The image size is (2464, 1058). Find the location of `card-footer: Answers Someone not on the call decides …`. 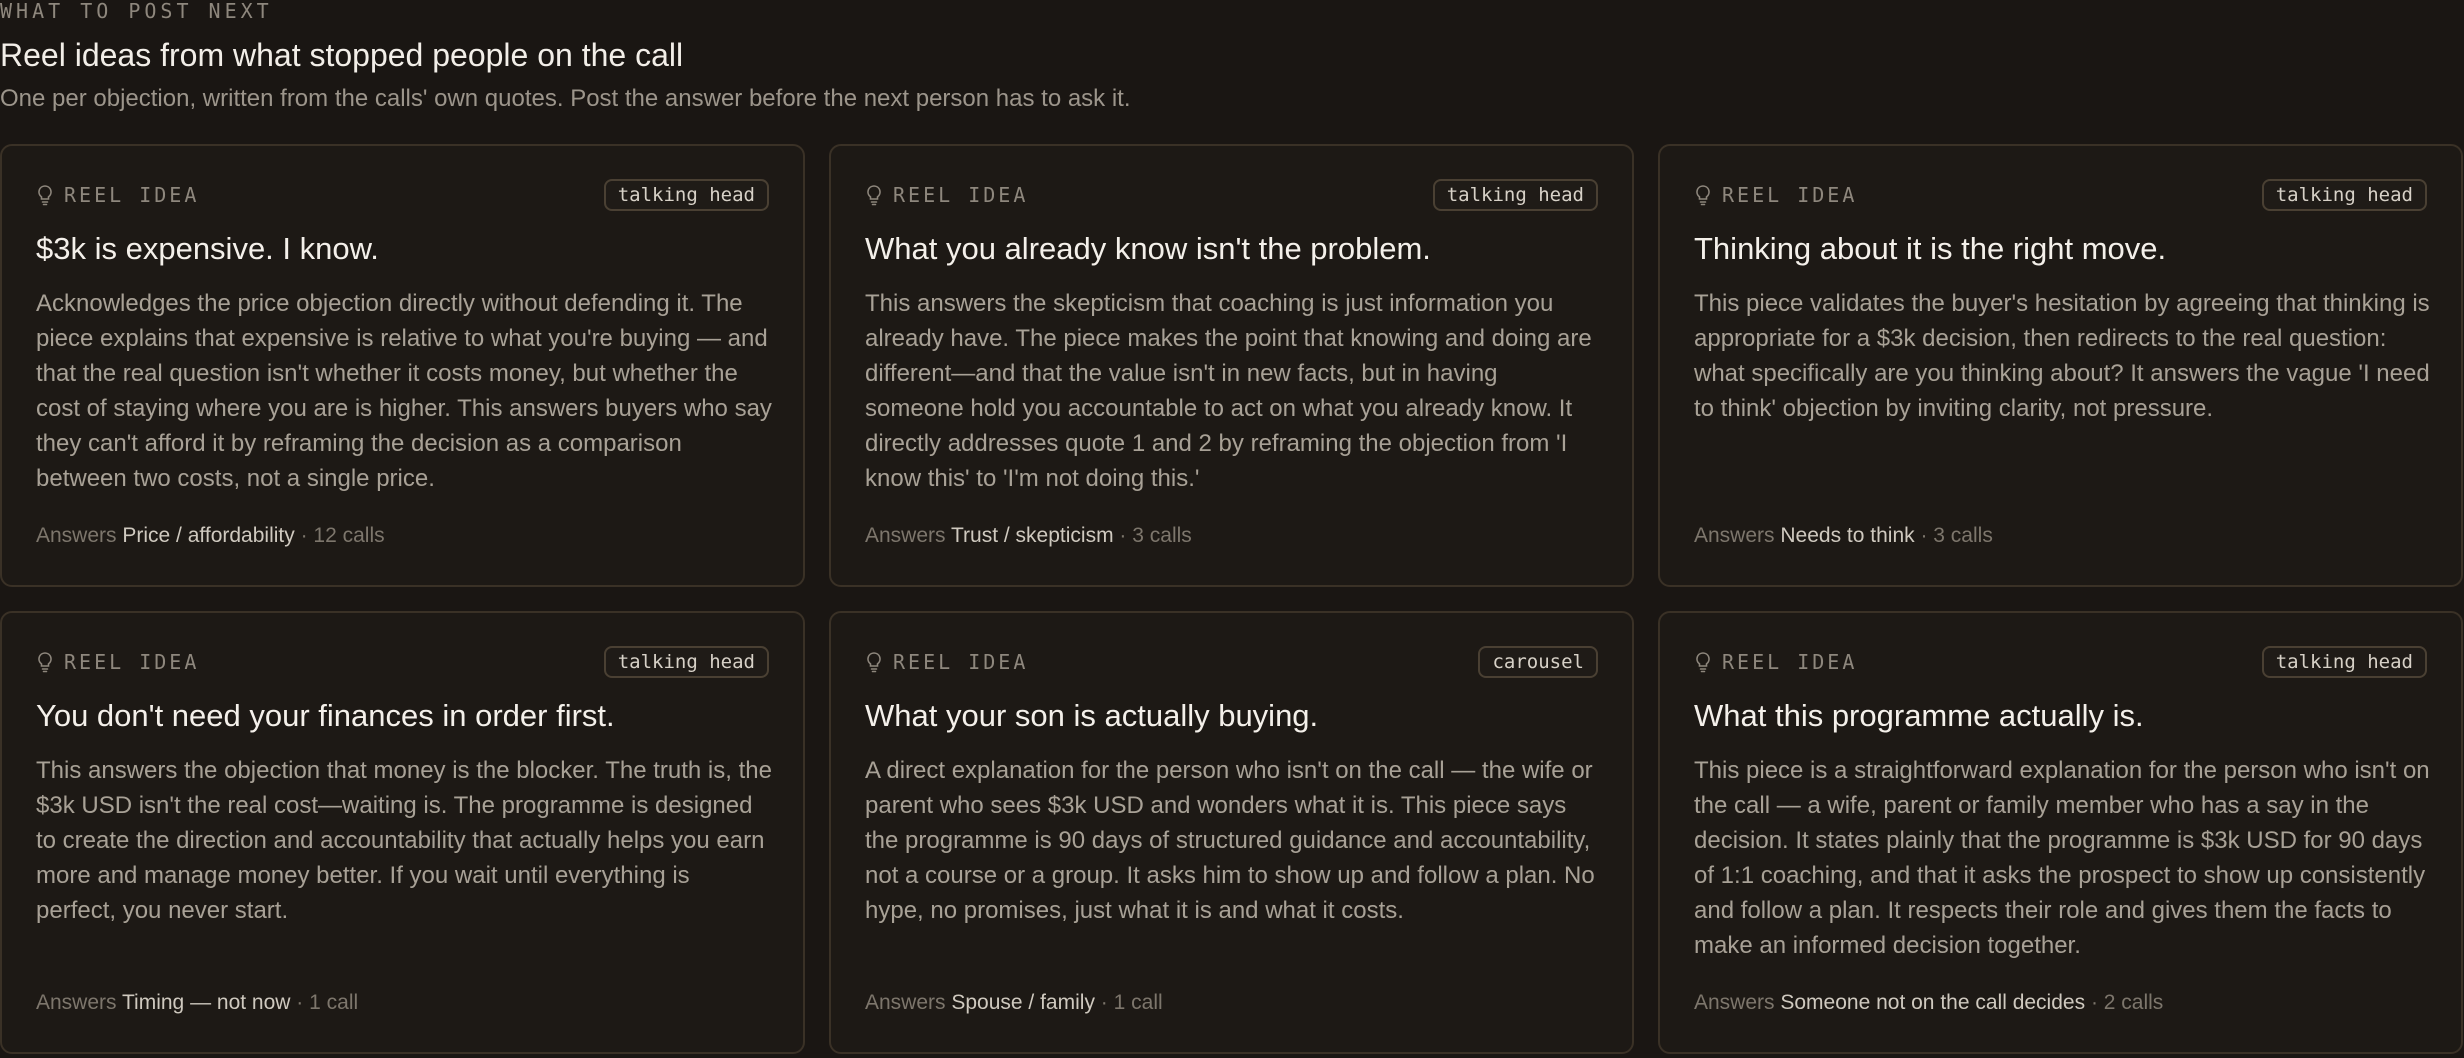

card-footer: Answers Someone not on the call decides … is located at coordinates (2060, 1003).